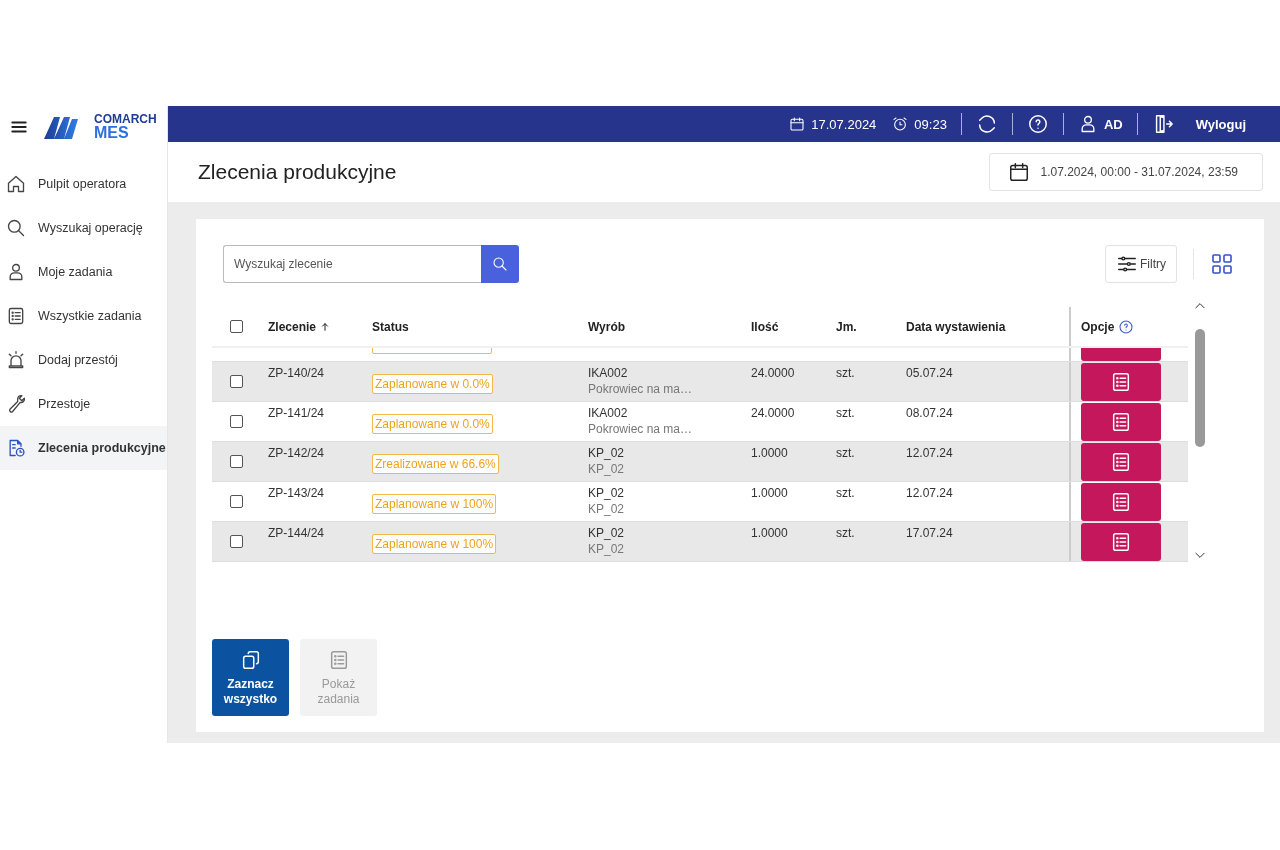 The image size is (1280, 850). Describe the element at coordinates (125, 119) in the screenshot. I see `brand-name: COMARCH` at that location.